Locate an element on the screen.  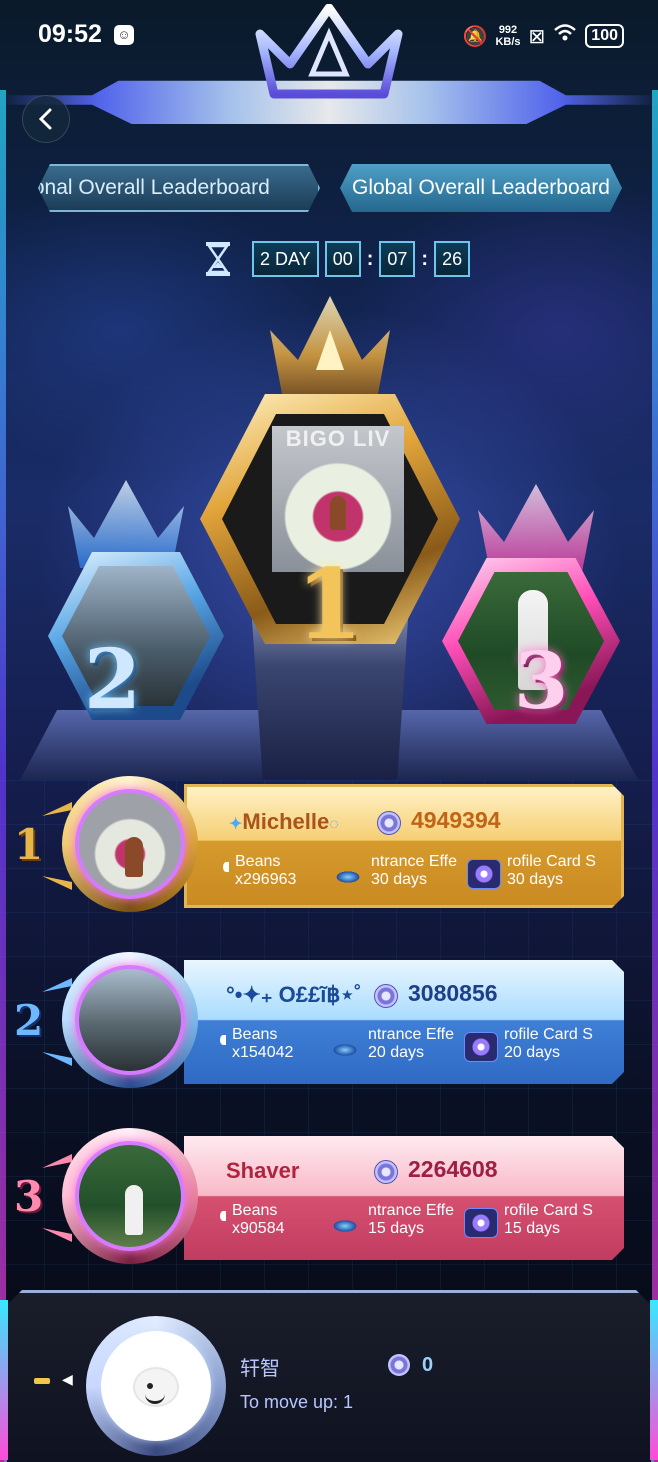
countdown-days: 2 DAY is located at coordinates (285, 259).